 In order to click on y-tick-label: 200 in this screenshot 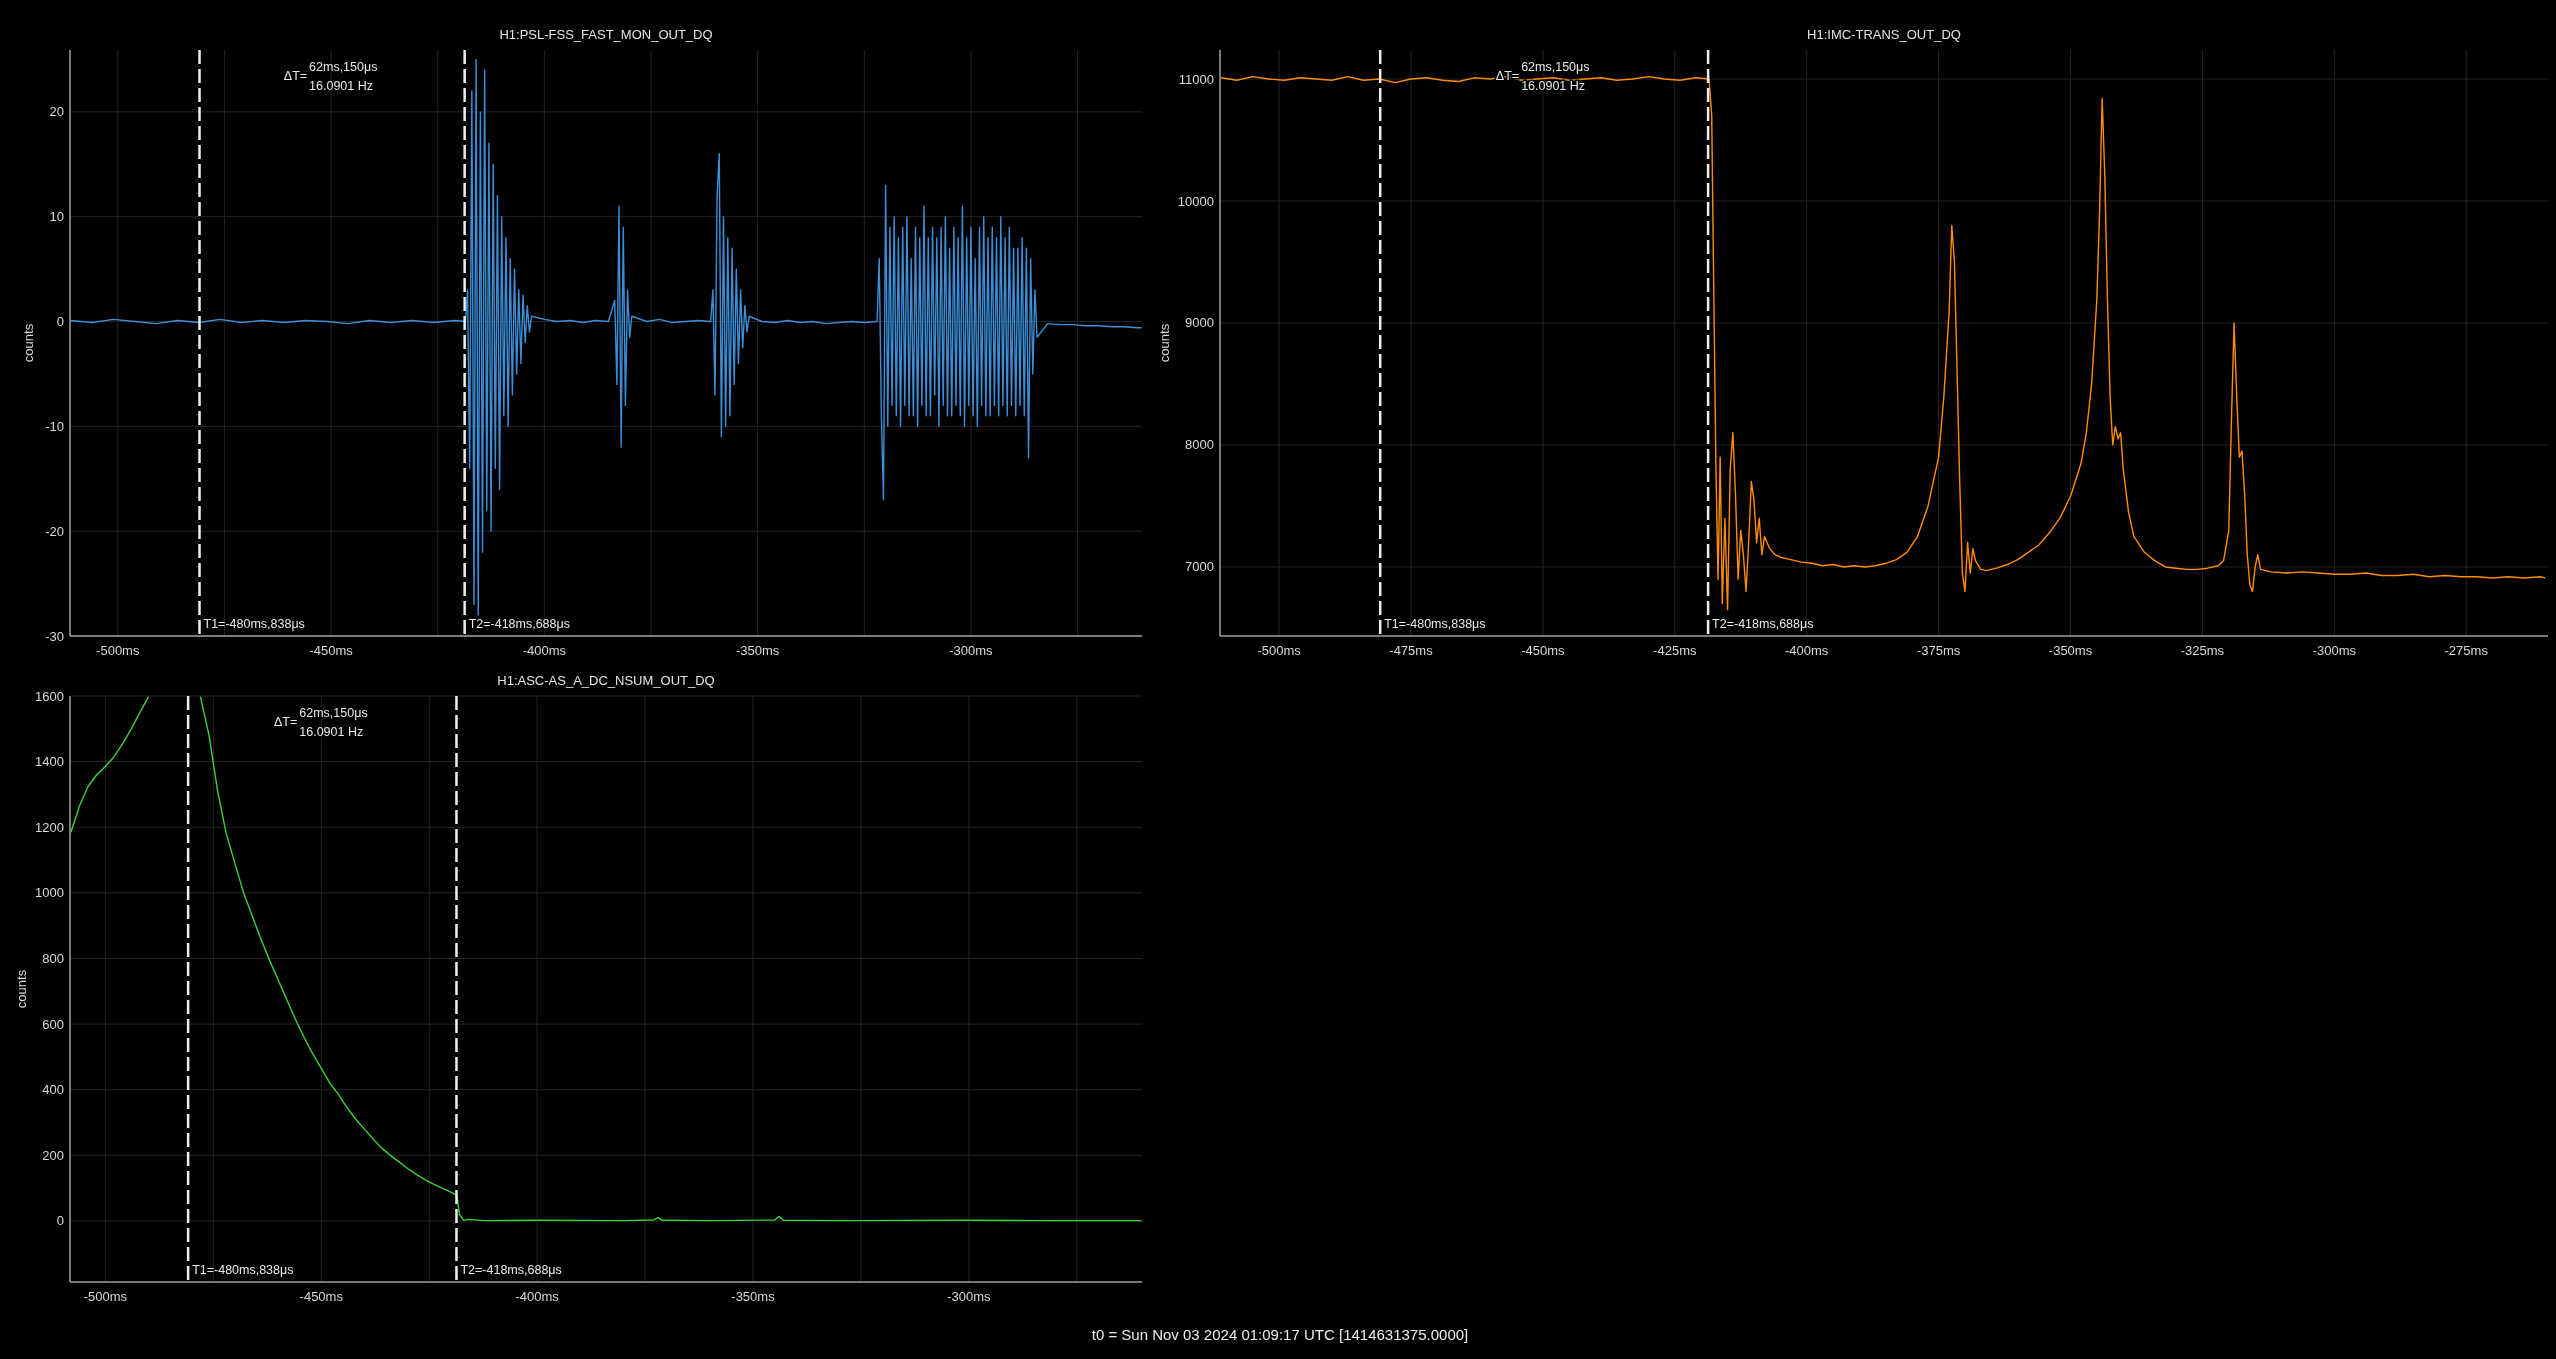, I will do `click(53, 1155)`.